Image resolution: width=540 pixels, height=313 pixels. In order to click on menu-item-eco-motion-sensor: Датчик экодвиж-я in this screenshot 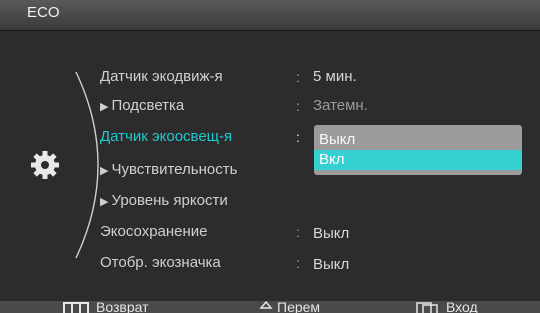, I will do `click(161, 77)`.